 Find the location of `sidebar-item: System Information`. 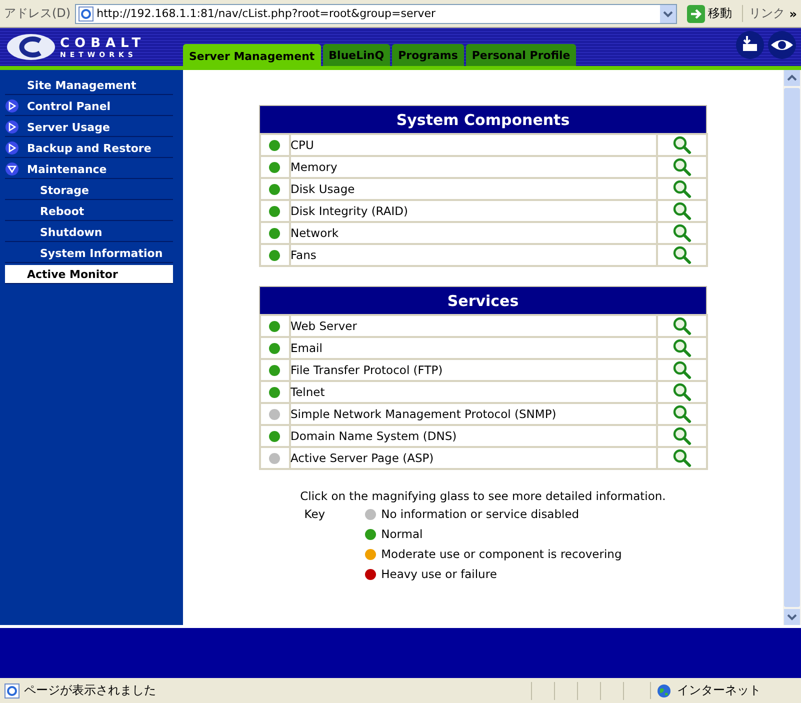

sidebar-item: System Information is located at coordinates (89, 253).